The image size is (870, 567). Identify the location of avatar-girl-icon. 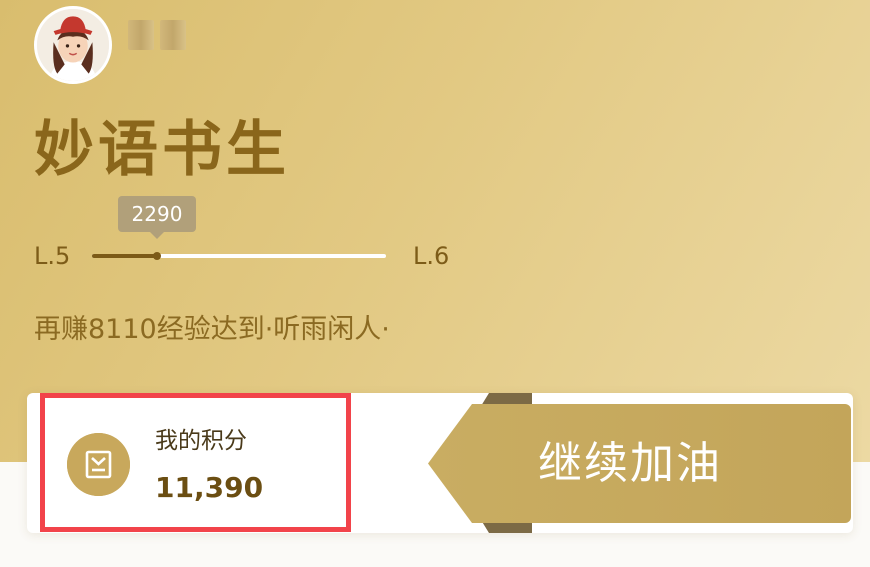
(73, 45).